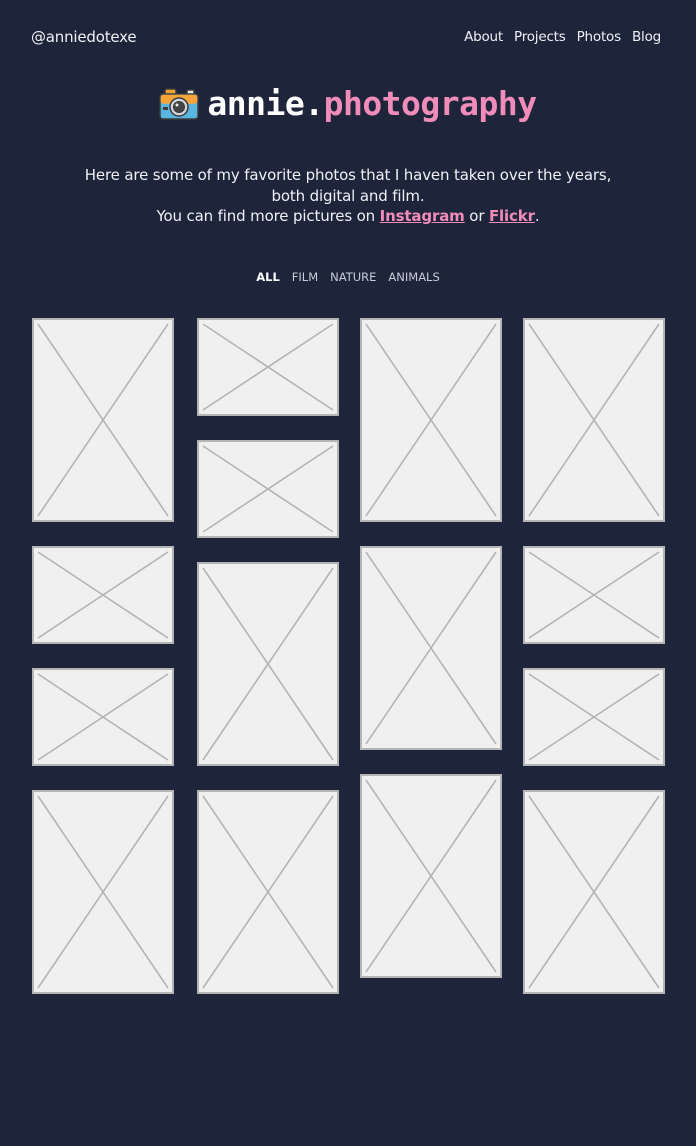 This screenshot has width=696, height=1146. I want to click on logo-wordmark: annie.photography, so click(372, 104).